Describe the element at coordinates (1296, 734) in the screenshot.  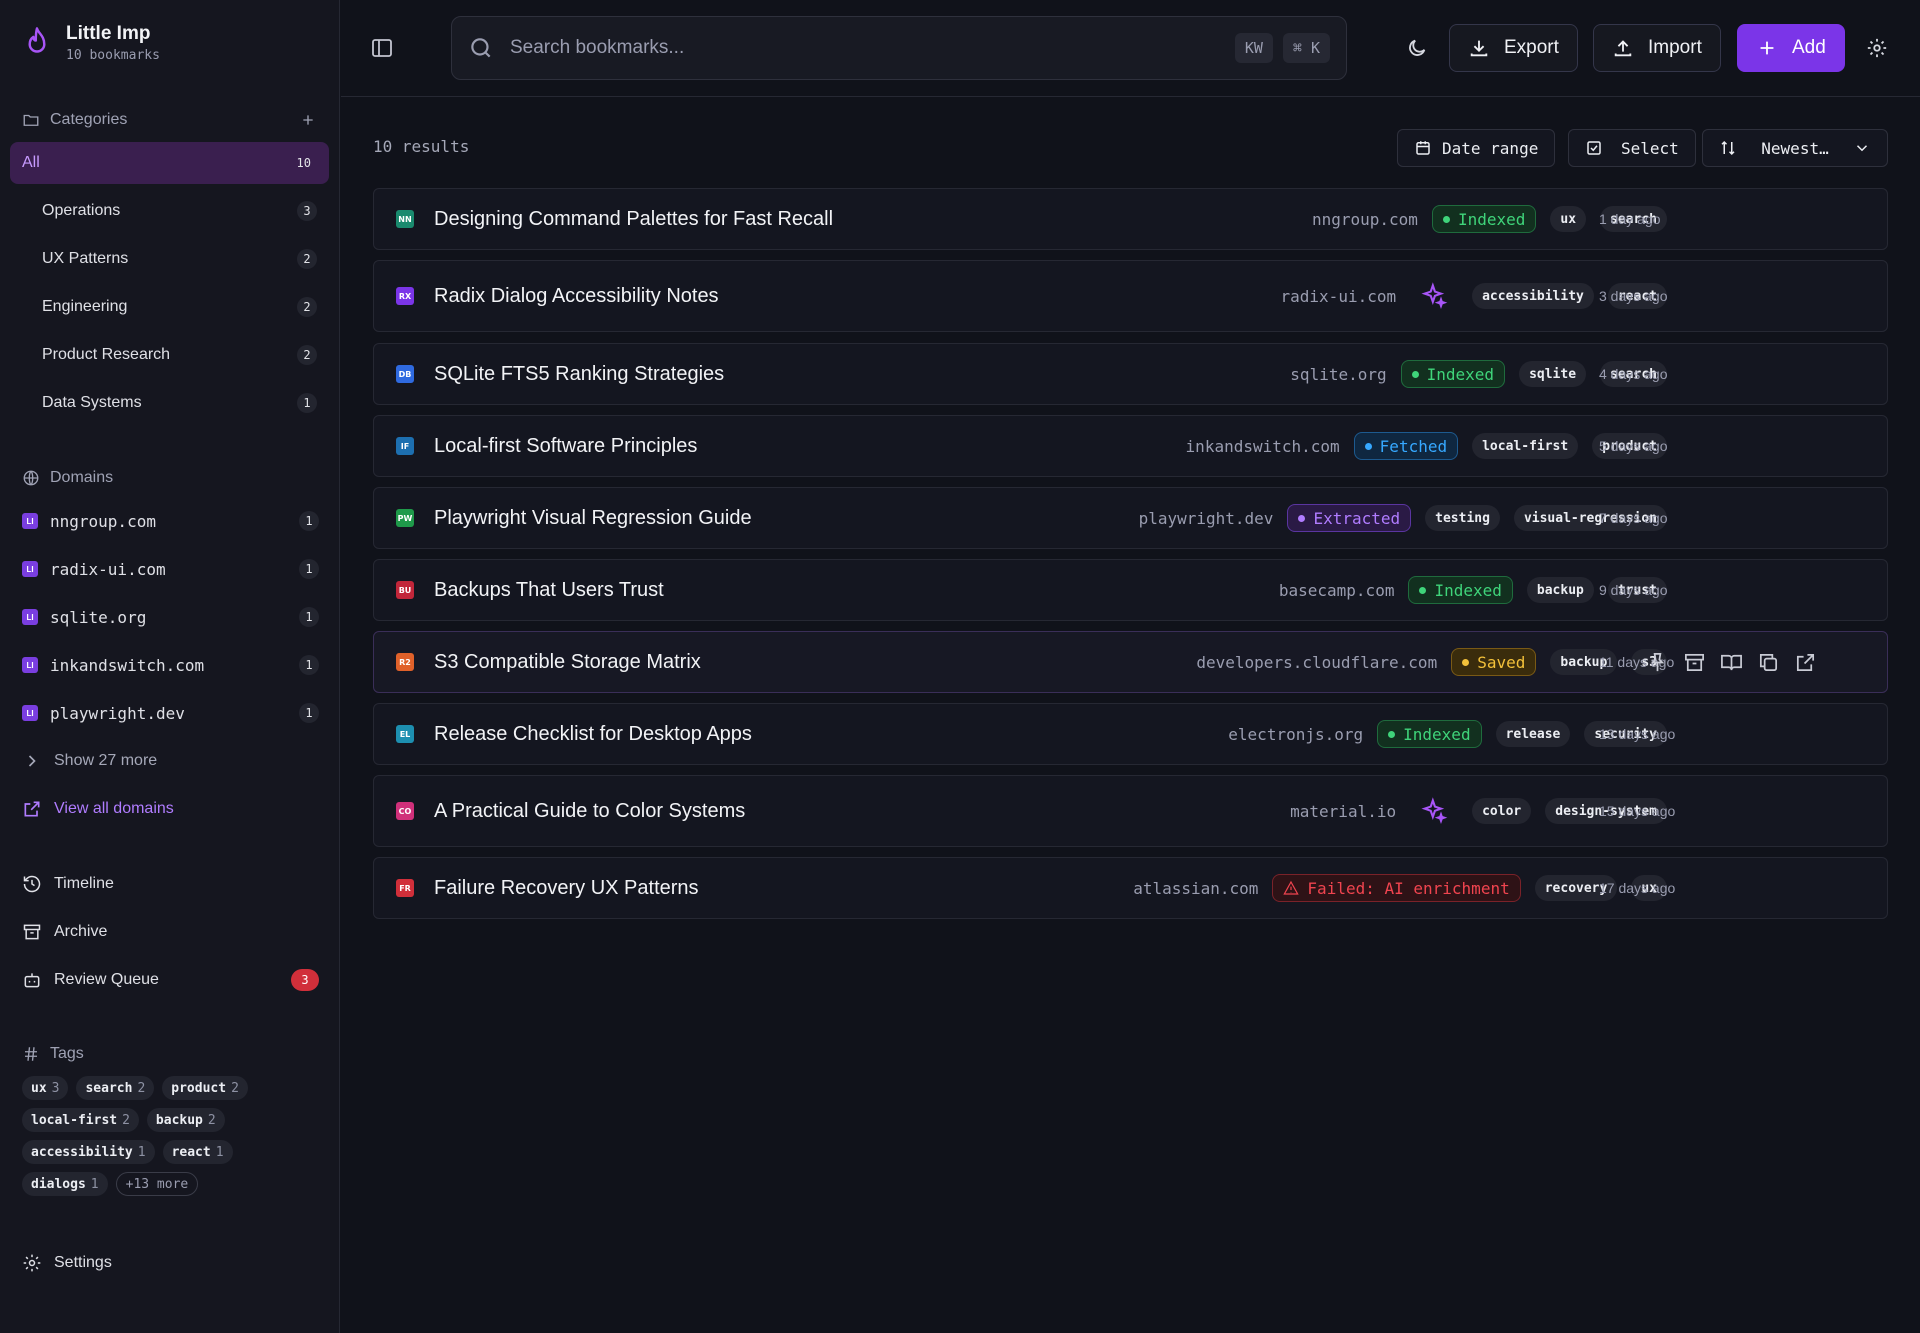
I see `bookmark-domain: electronjs.org` at that location.